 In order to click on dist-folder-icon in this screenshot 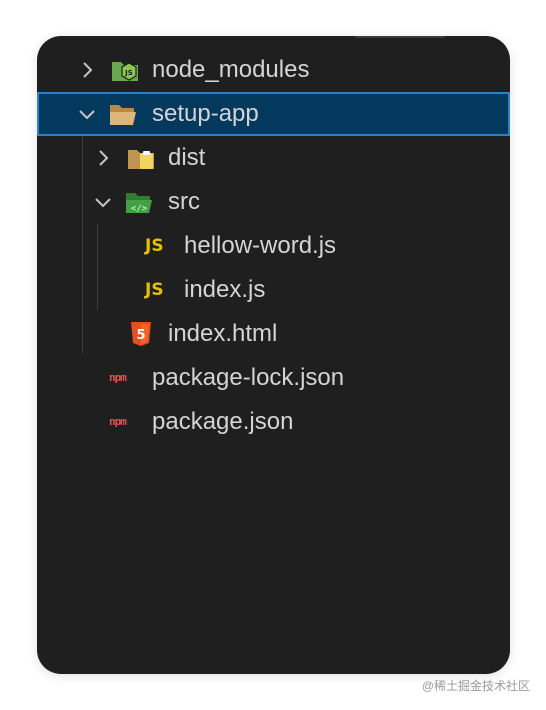, I will do `click(141, 159)`.